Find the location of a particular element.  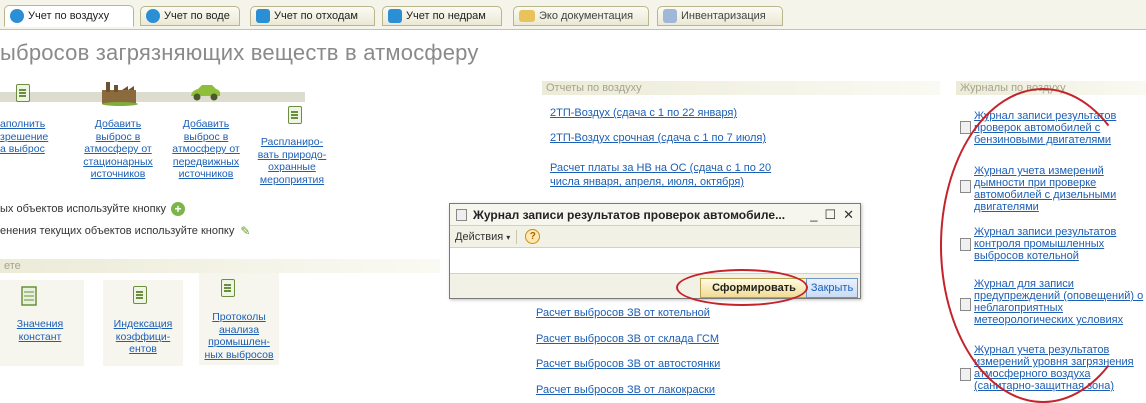

tab-waste: Учет по отходам is located at coordinates (312, 16).